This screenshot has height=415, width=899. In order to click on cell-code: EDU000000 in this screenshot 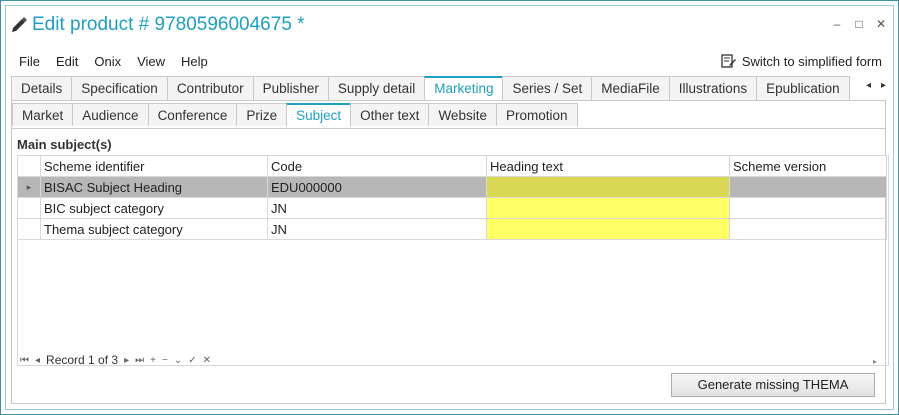, I will do `click(377, 187)`.